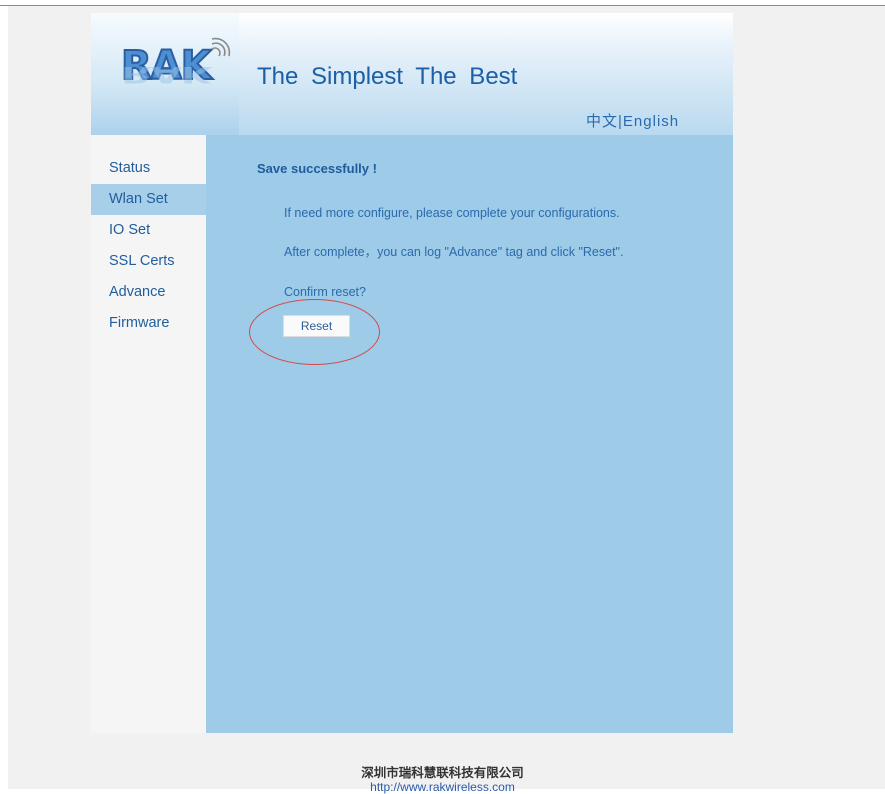  What do you see at coordinates (387, 76) in the screenshot?
I see `slogan: The Simplest The Best` at bounding box center [387, 76].